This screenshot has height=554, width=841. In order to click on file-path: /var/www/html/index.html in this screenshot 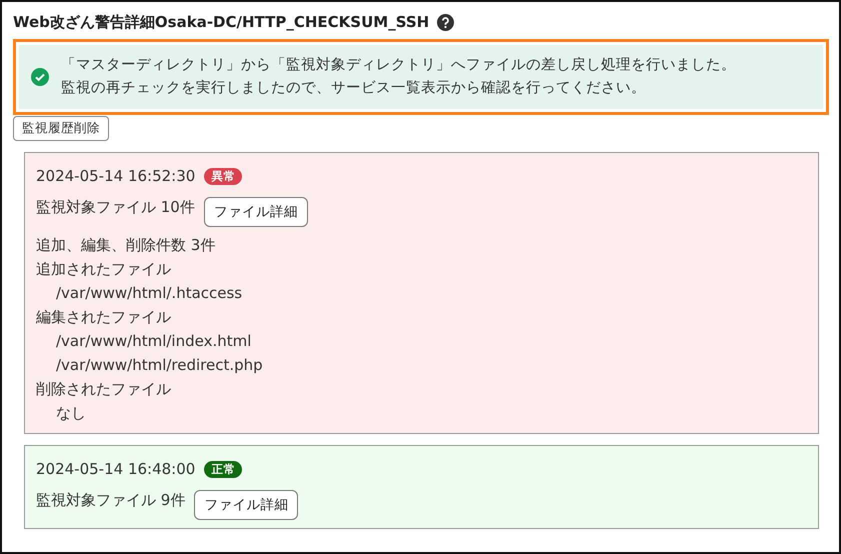, I will do `click(153, 341)`.